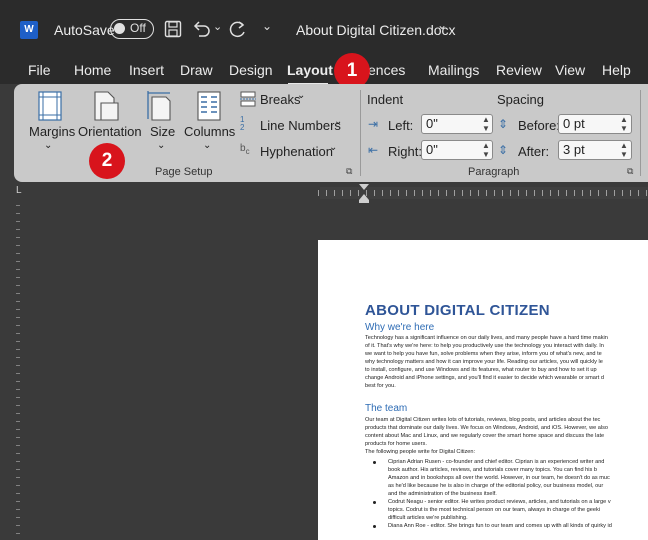 The width and height of the screenshot is (648, 540). Describe the element at coordinates (520, 99) in the screenshot. I see `spacing-title: Spacing` at that location.